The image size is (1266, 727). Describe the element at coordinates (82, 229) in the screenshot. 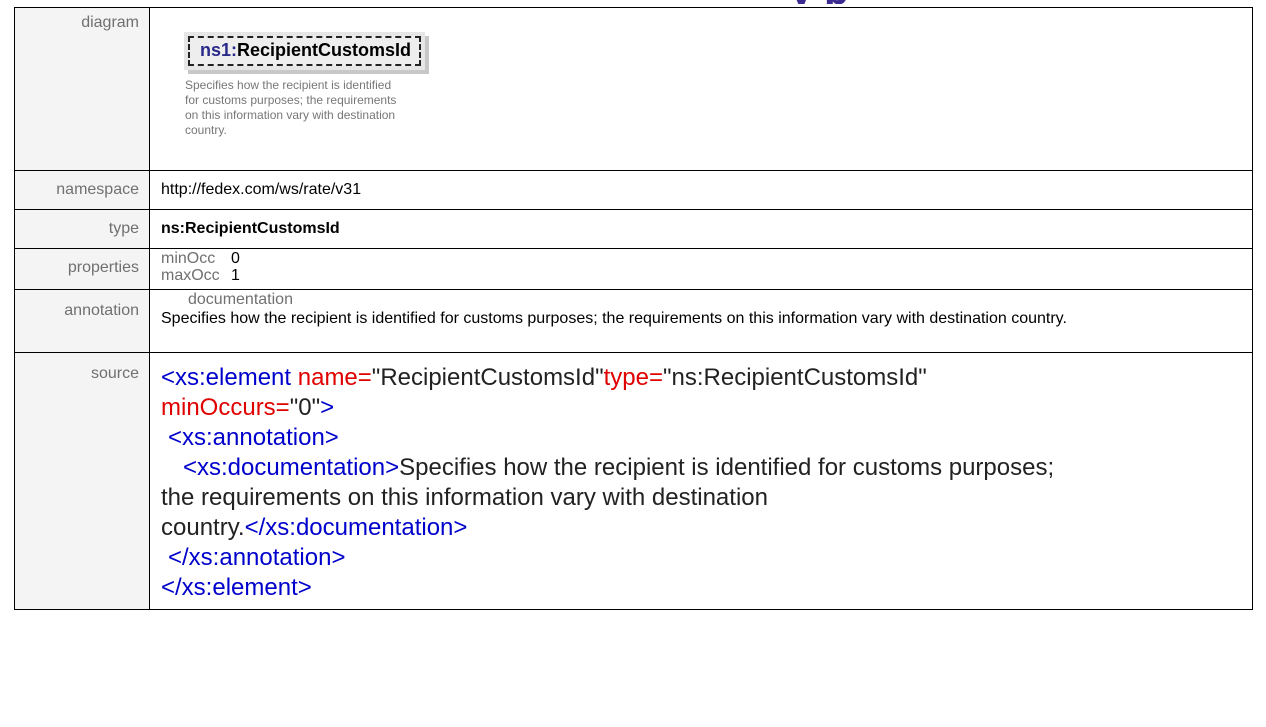

I see `row-label-type: type` at that location.